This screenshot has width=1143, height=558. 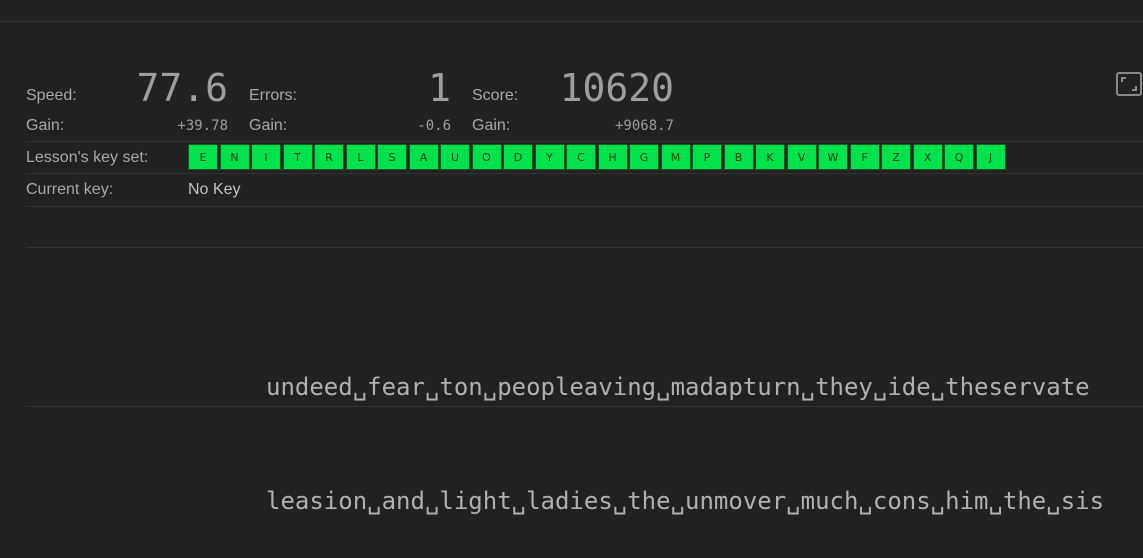 I want to click on lesson-keyset-label: Lesson's key set:, so click(x=87, y=157).